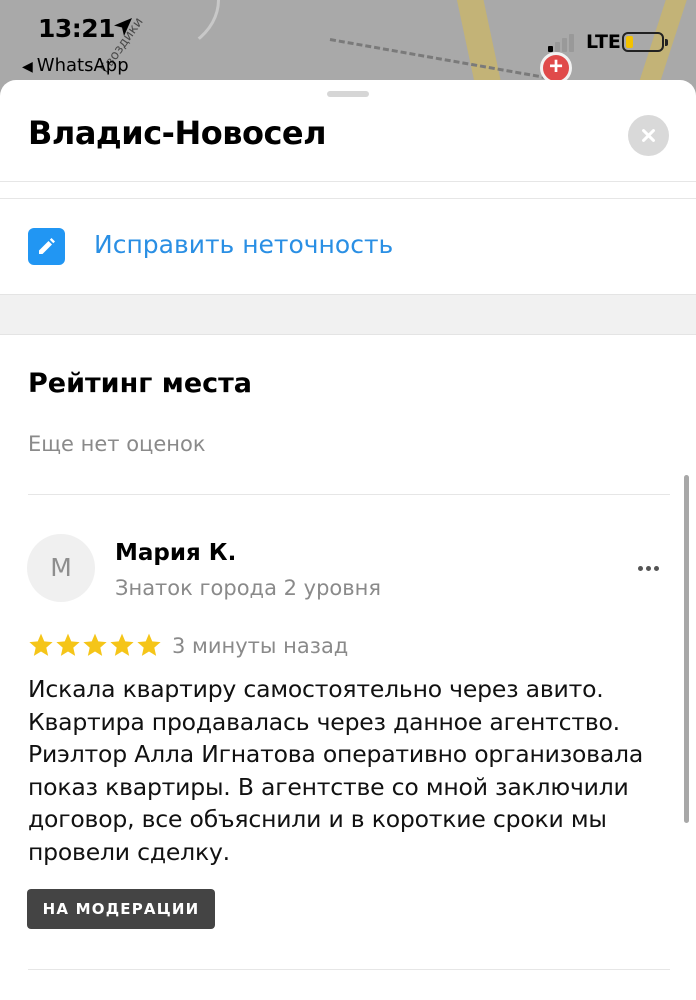 The width and height of the screenshot is (696, 1000). What do you see at coordinates (46, 246) in the screenshot?
I see `pencil-icon` at bounding box center [46, 246].